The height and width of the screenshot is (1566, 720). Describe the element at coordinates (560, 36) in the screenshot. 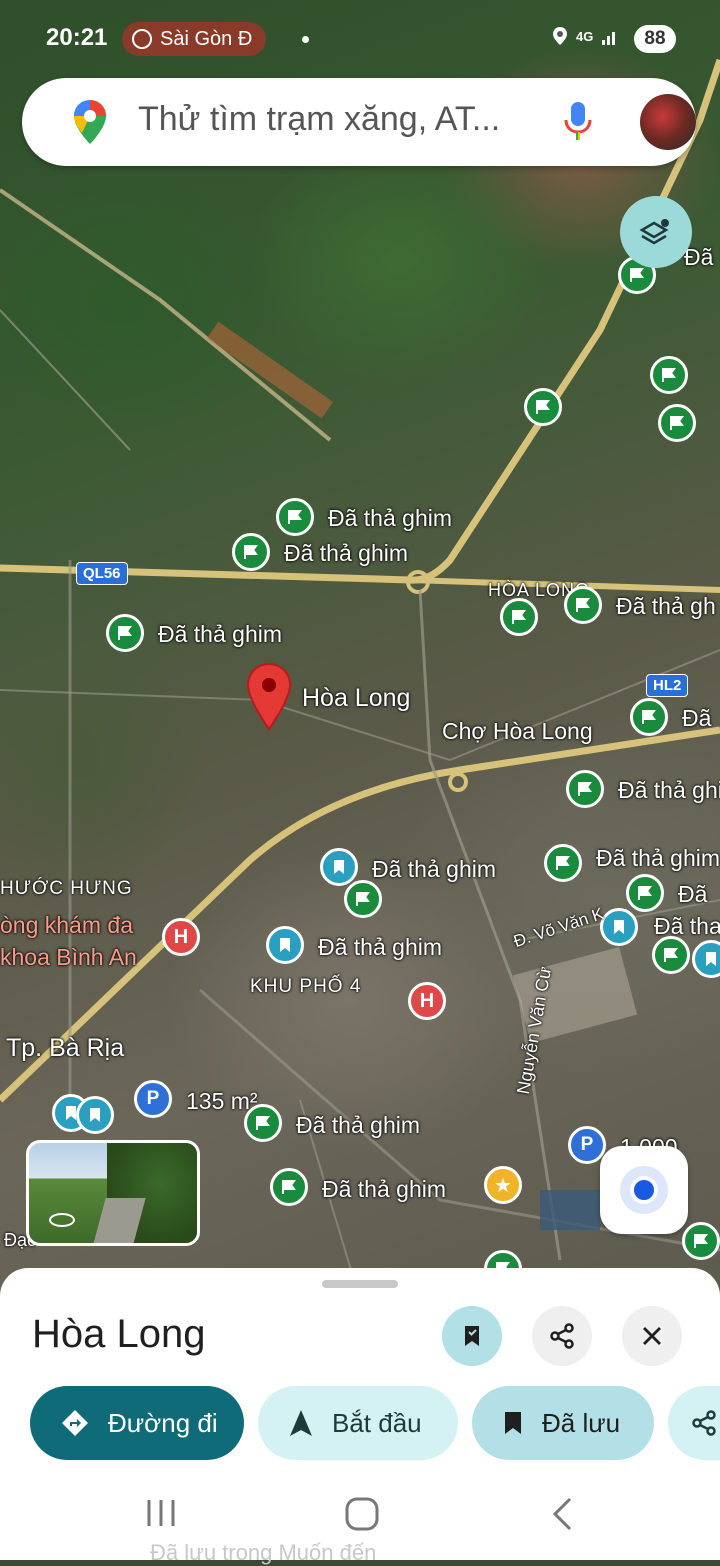

I see `location-icon` at that location.